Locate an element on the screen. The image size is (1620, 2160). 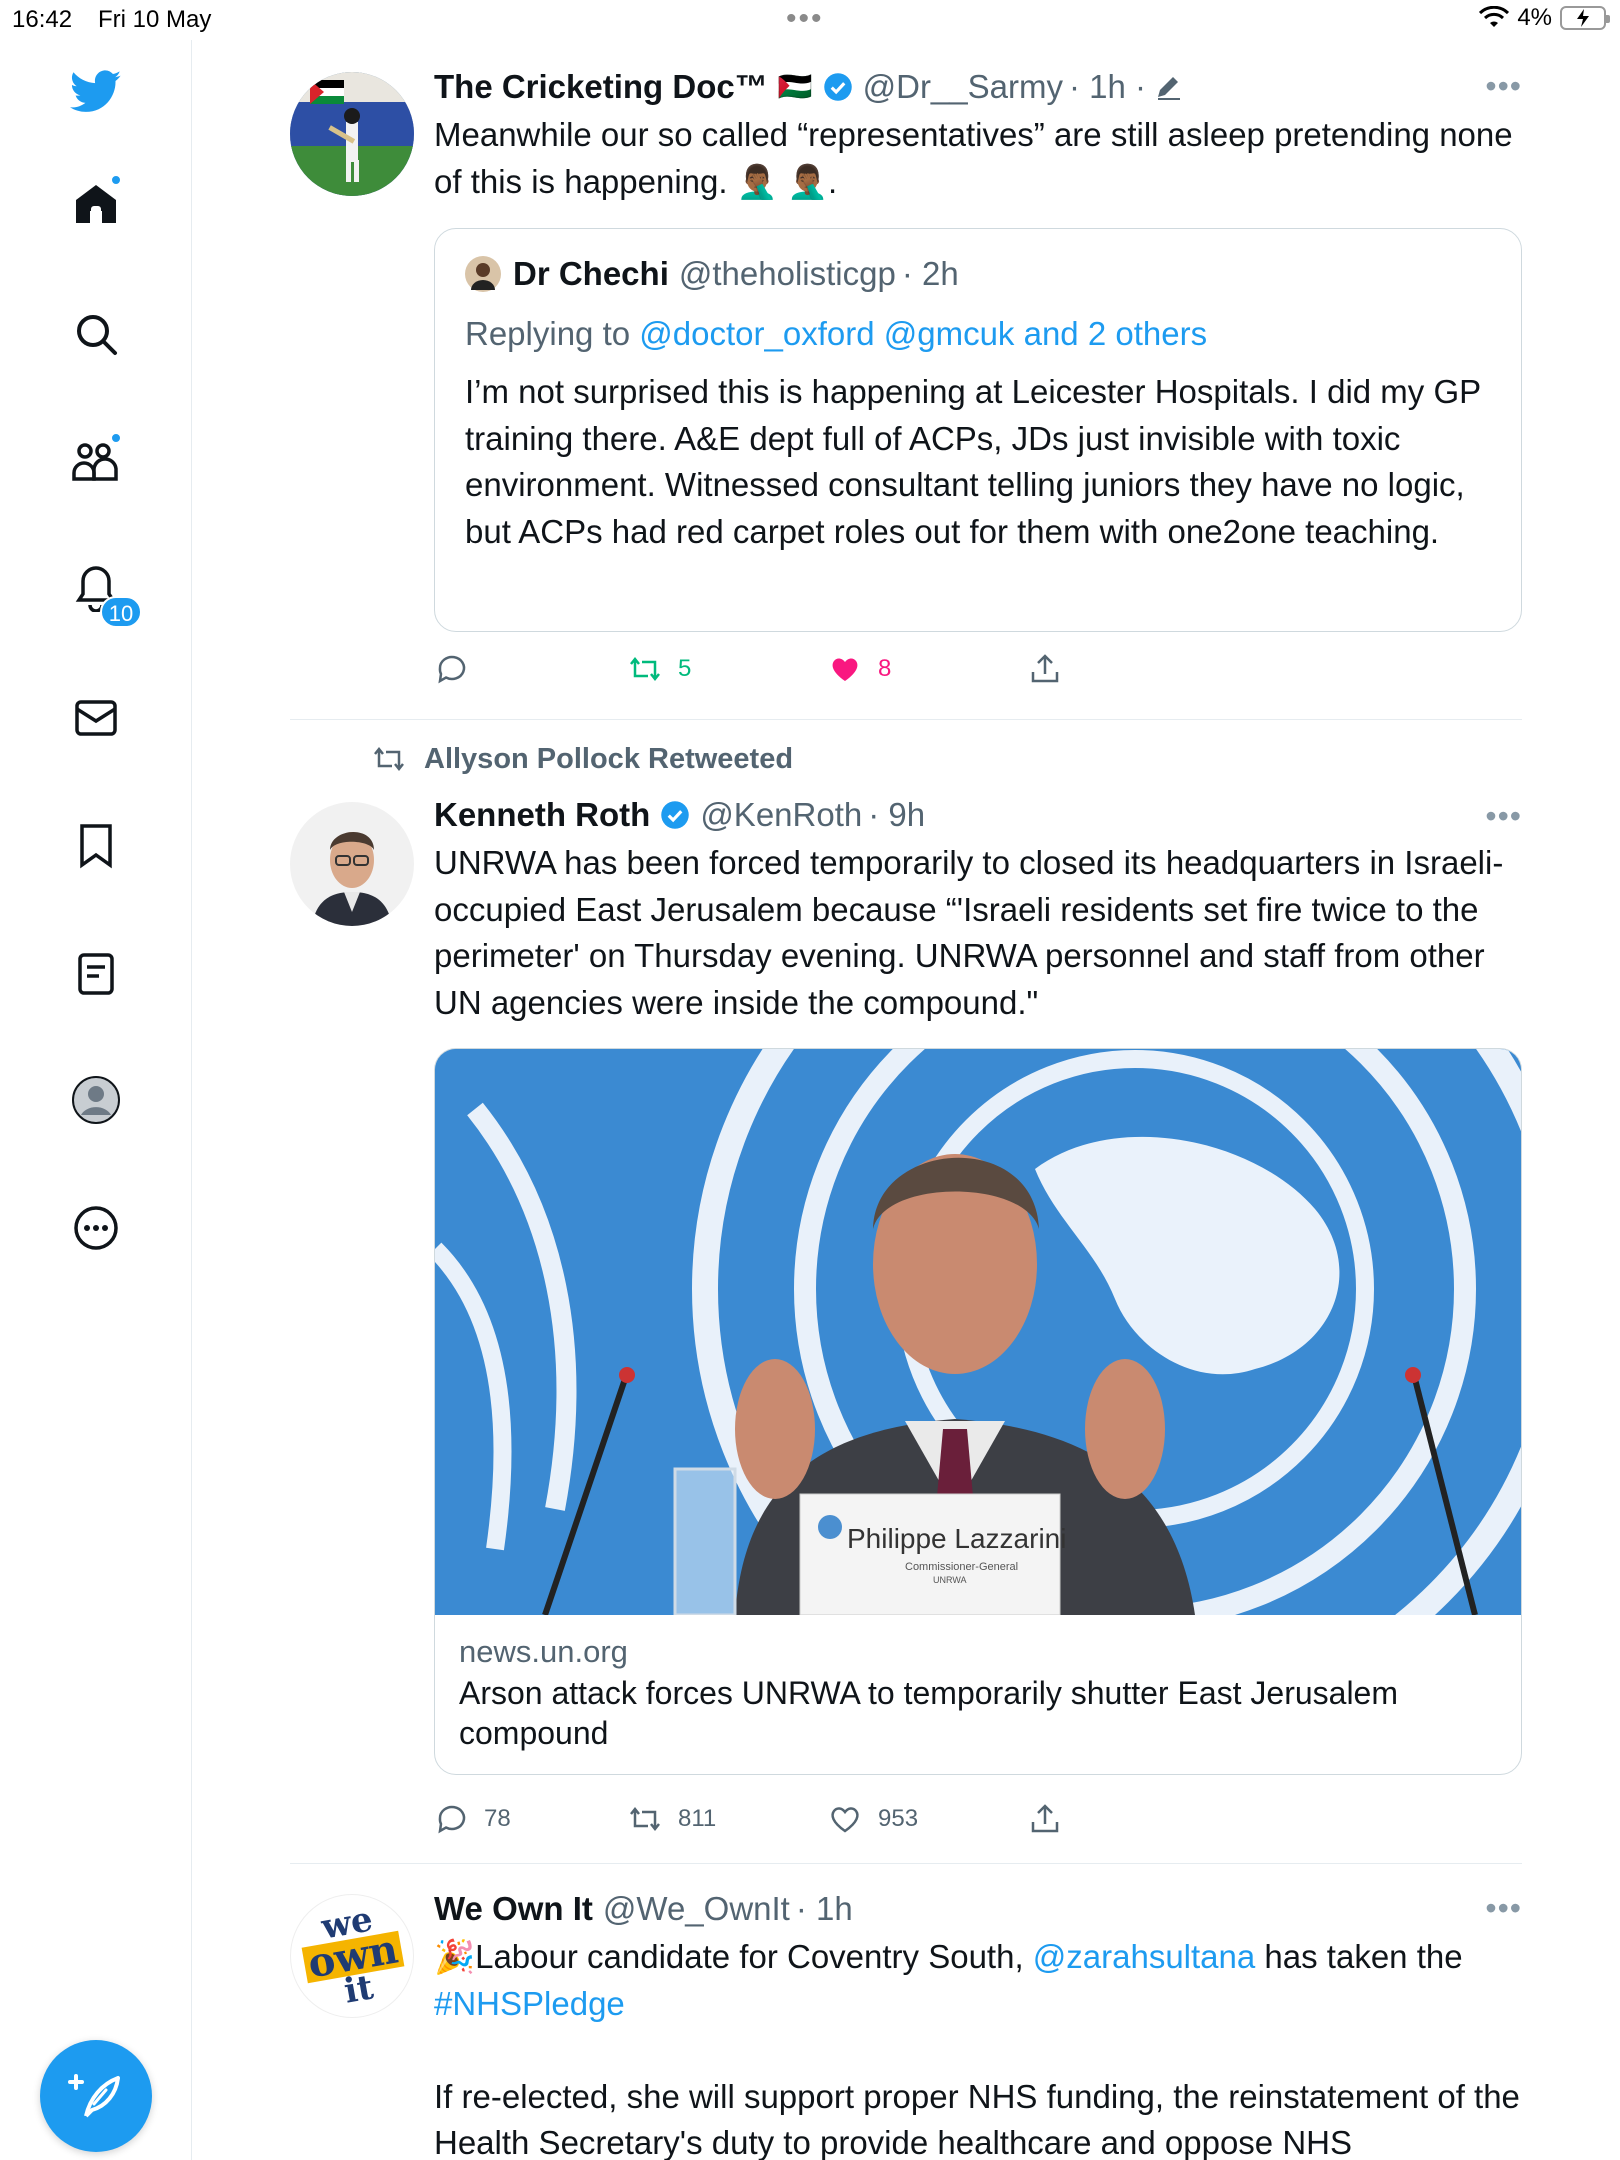
tweet-actions: 5 8 is located at coordinates (978, 672).